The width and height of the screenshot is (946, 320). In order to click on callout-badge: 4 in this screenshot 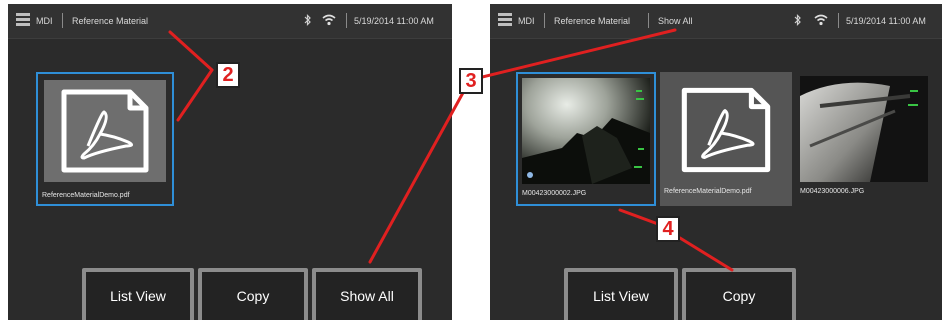, I will do `click(668, 229)`.